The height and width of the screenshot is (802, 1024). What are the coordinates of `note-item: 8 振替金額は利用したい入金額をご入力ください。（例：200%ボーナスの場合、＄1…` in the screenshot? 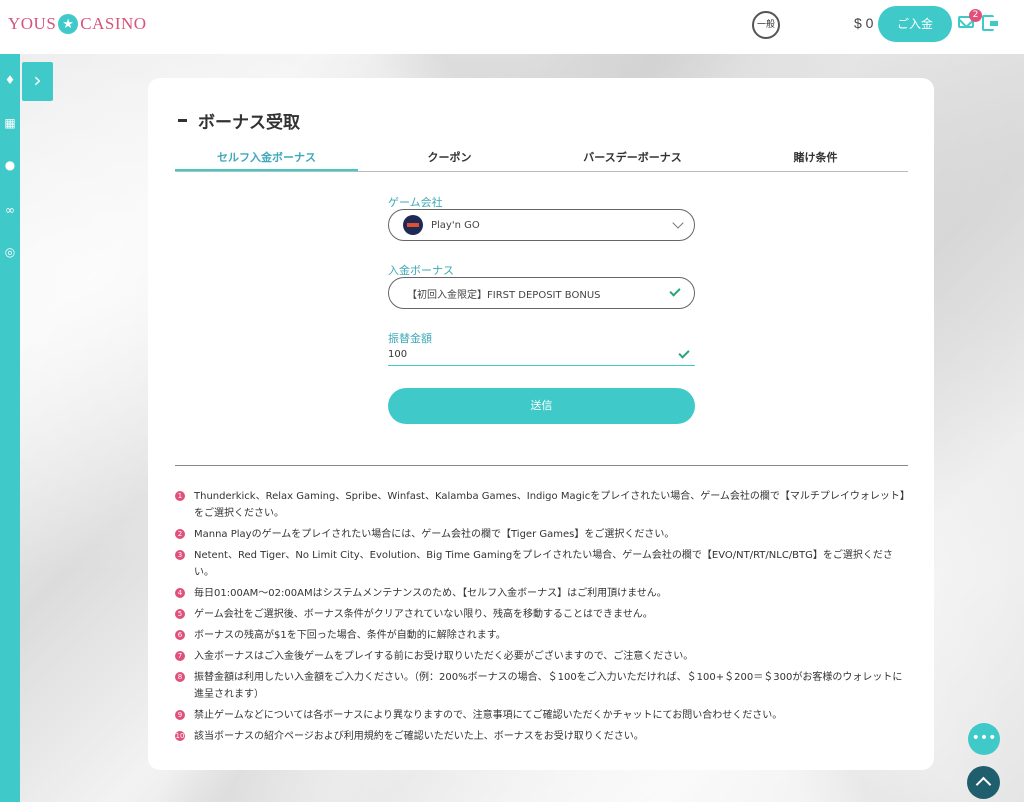 It's located at (542, 686).